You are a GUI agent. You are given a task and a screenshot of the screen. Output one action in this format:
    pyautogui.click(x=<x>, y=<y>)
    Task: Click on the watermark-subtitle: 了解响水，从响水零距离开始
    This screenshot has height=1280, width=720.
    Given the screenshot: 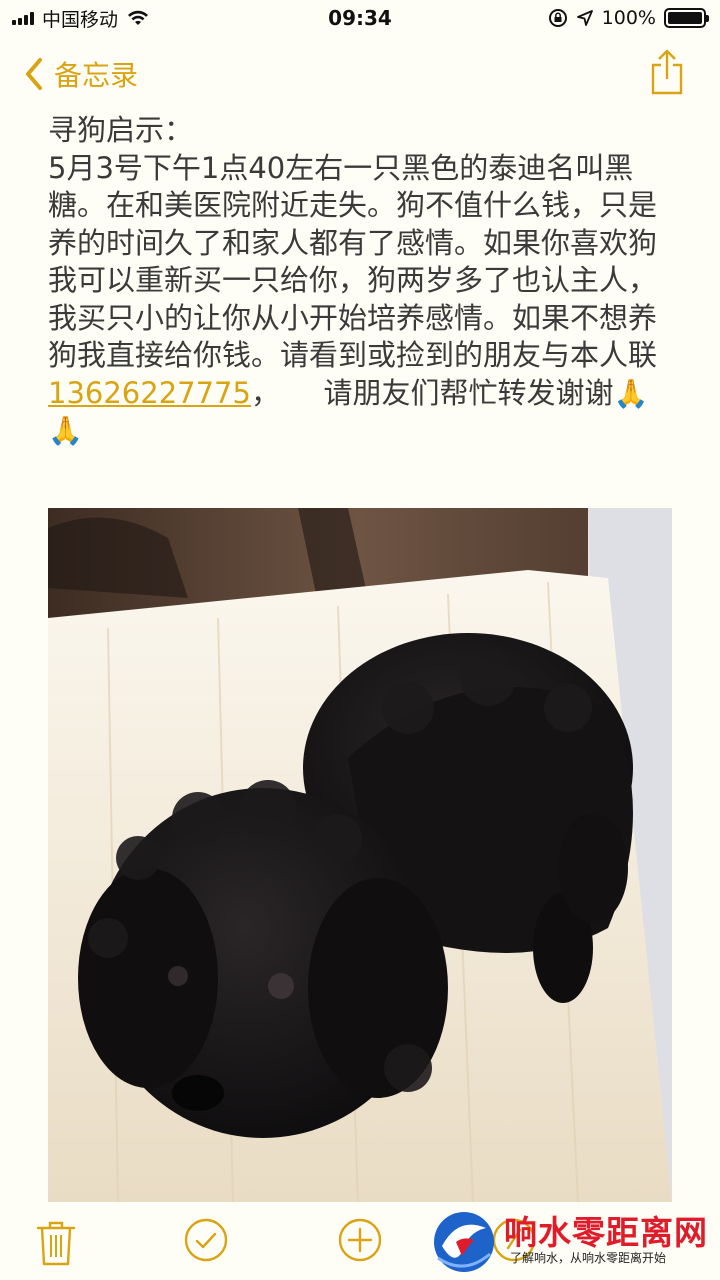 What is the action you would take?
    pyautogui.click(x=588, y=1258)
    